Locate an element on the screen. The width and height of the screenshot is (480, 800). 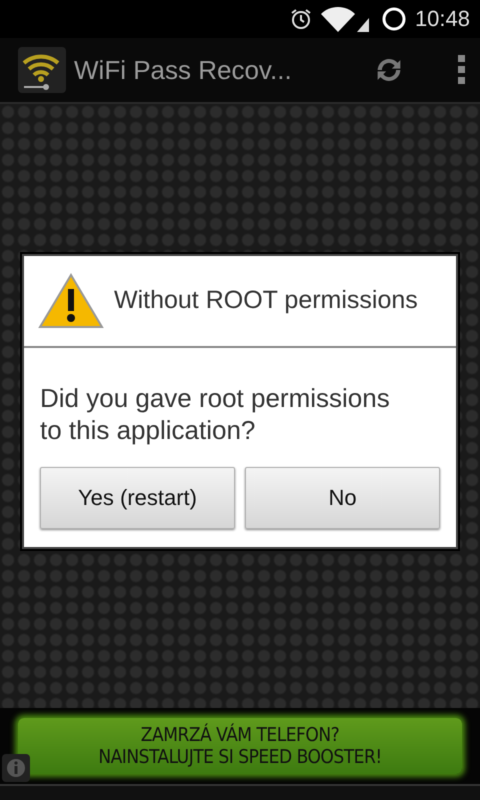
warning-icon is located at coordinates (71, 300).